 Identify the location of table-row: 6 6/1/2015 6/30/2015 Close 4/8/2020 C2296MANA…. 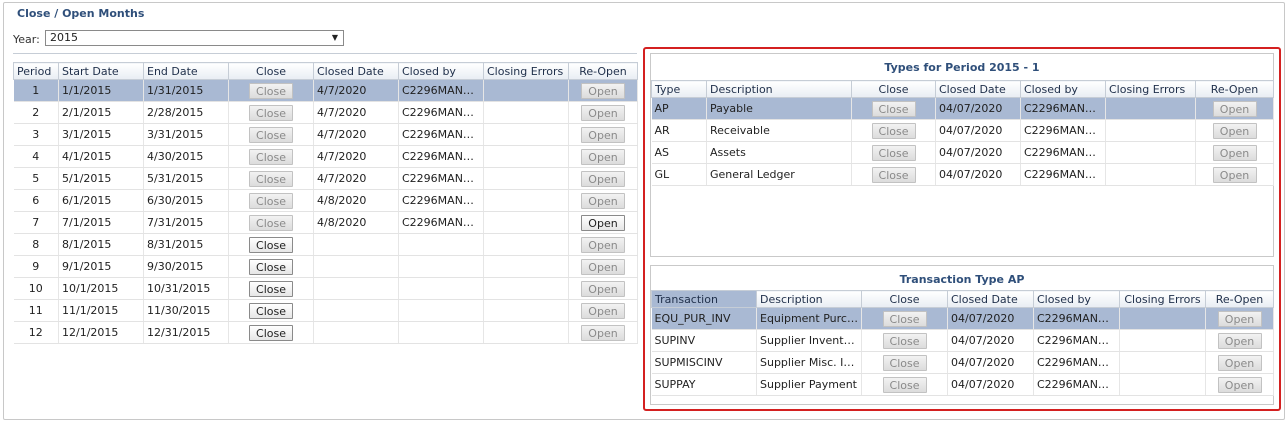
(325, 200).